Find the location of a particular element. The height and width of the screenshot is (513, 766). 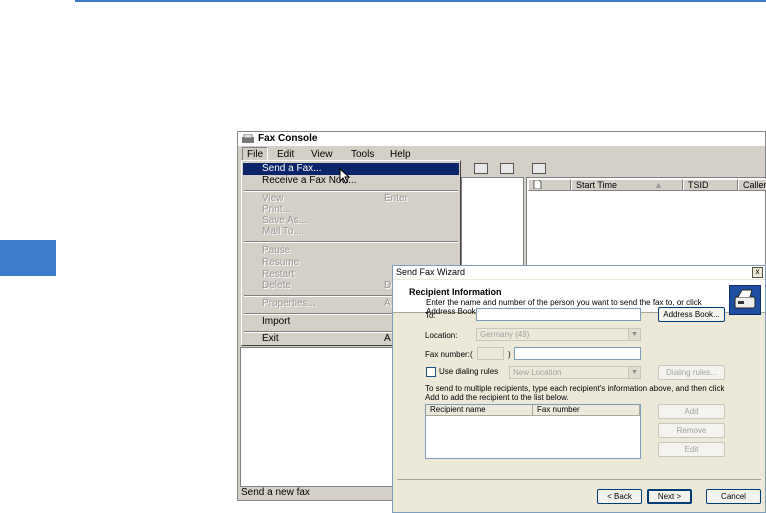

view-toolbar-icon is located at coordinates (539, 168).